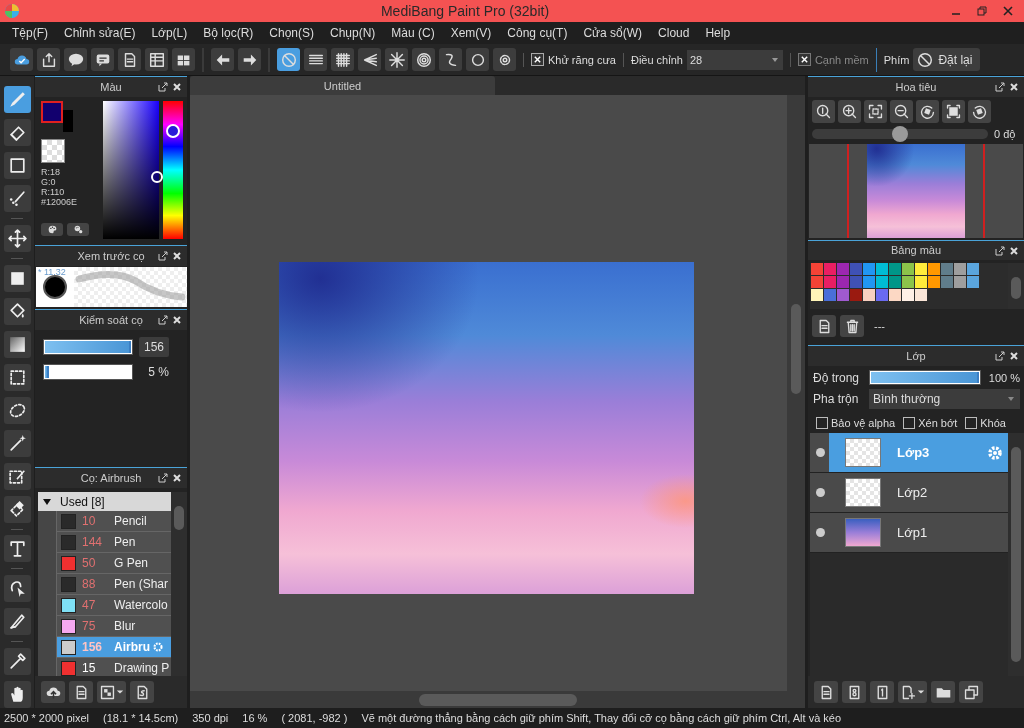  I want to click on blend-mode-label: Pha trộn, so click(836, 399).